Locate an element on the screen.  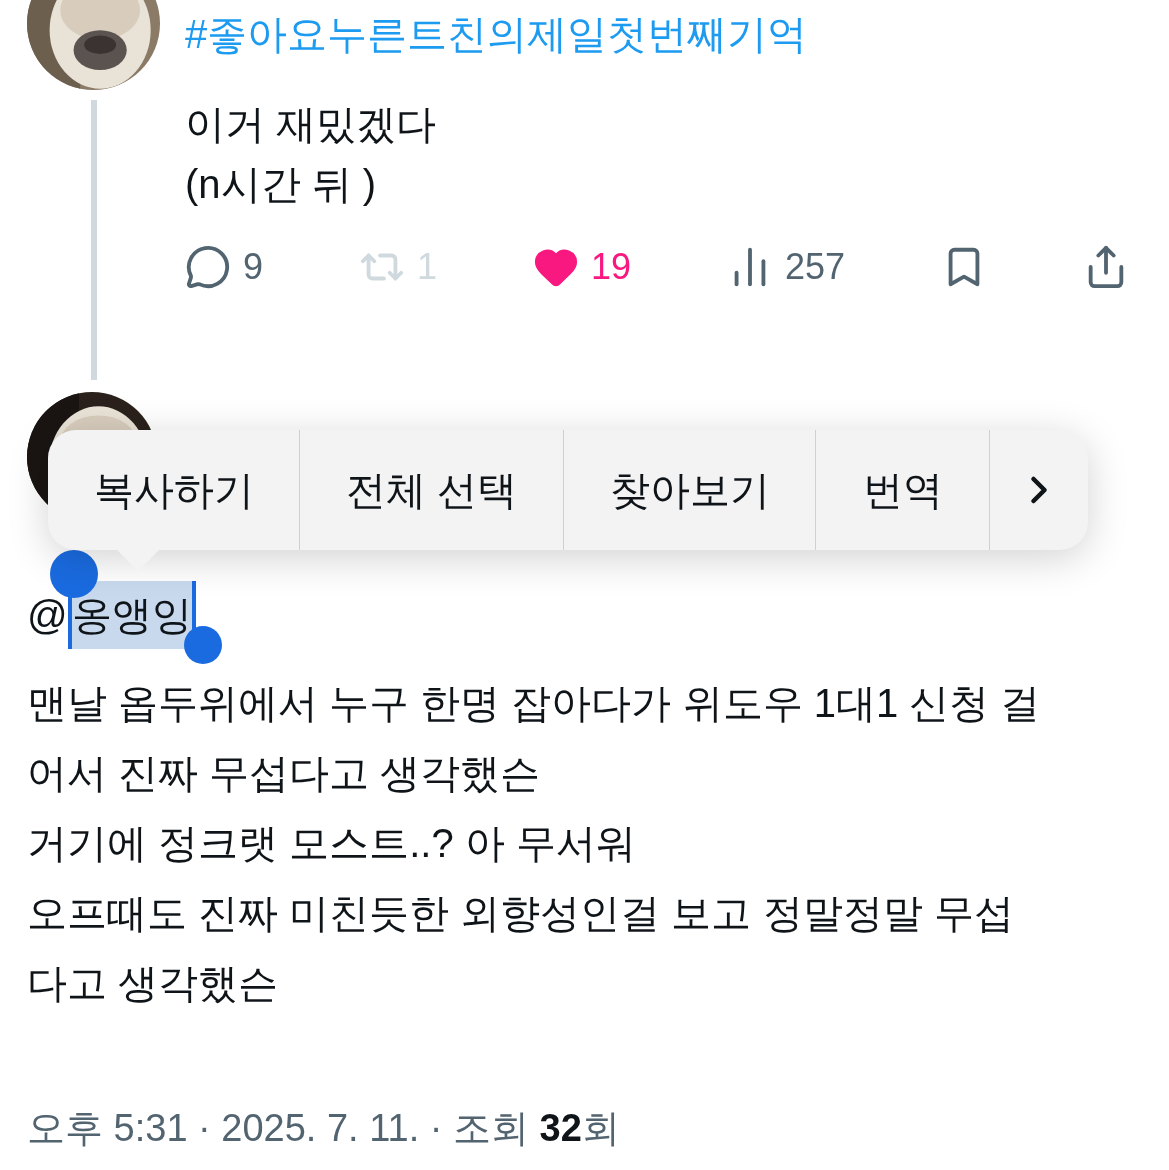
at-sign: @ is located at coordinates (47, 615).